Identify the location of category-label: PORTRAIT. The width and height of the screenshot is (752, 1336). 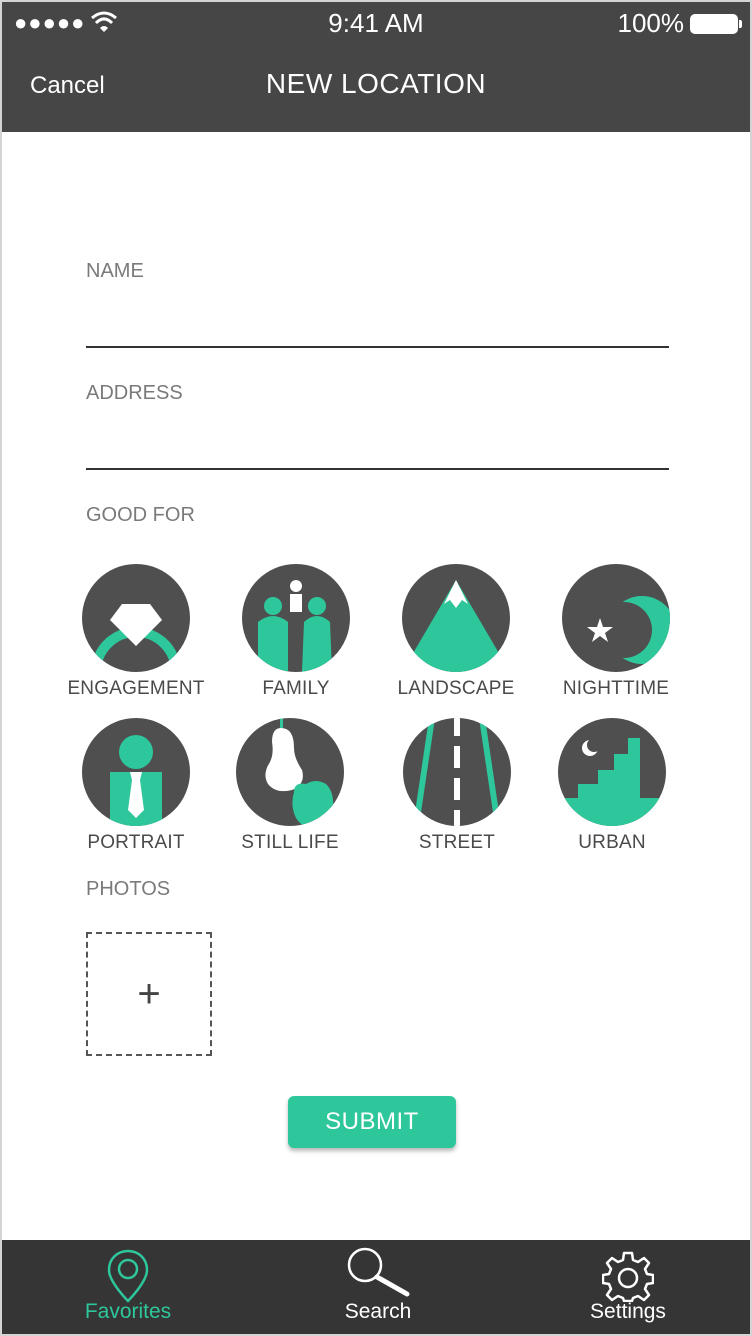
(136, 842).